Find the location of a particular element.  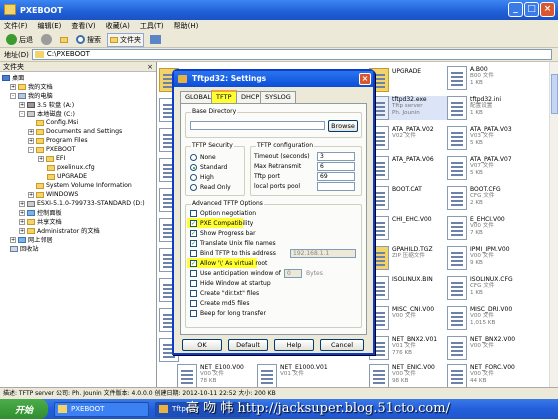

taskbar-pxeboot: PXEBOOT is located at coordinates (101, 409).